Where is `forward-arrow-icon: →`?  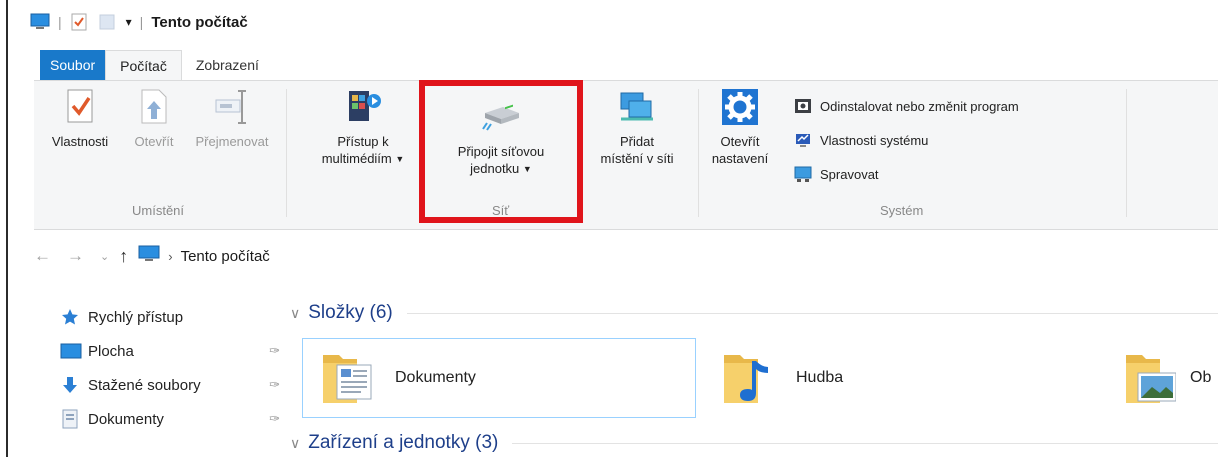
forward-arrow-icon: → is located at coordinates (75, 256).